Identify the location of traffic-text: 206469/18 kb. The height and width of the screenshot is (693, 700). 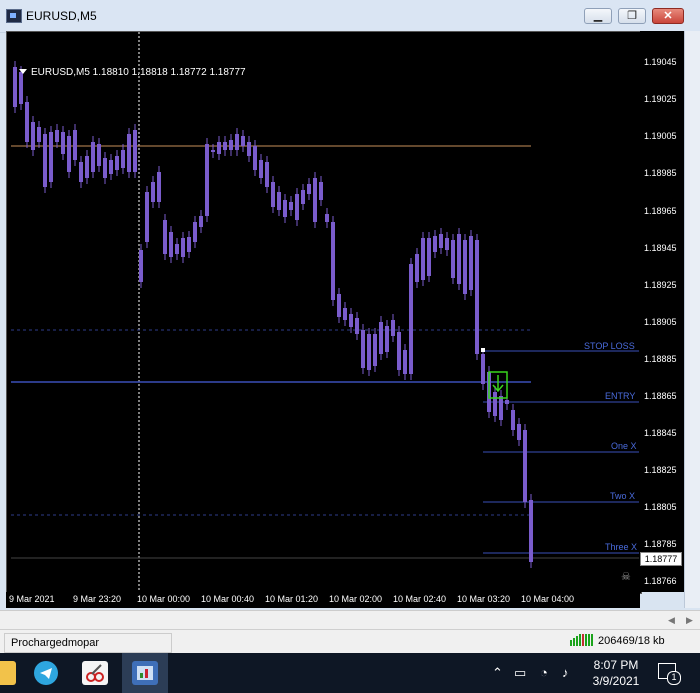
(631, 641).